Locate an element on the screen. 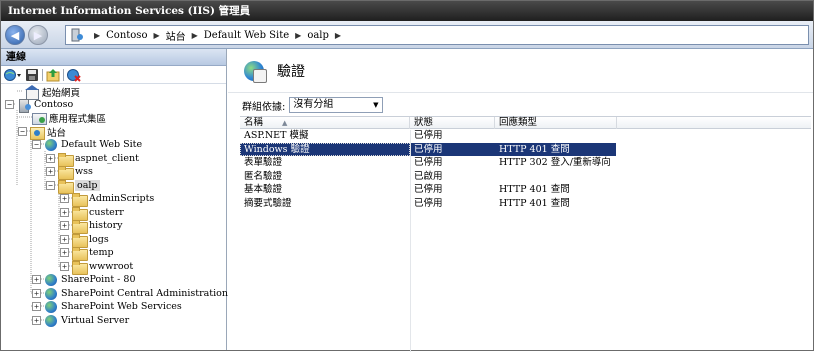 The height and width of the screenshot is (352, 814). tree-node-label: logs is located at coordinates (99, 239).